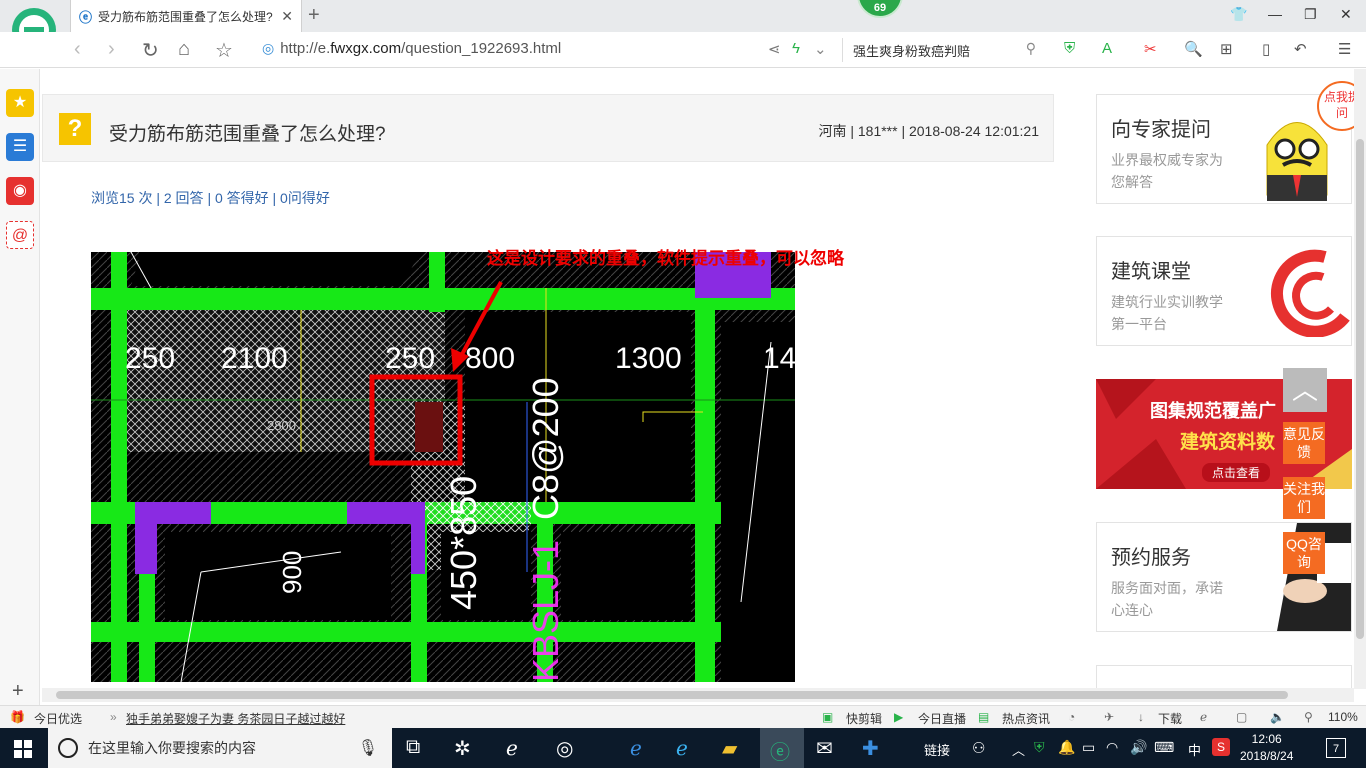  Describe the element at coordinates (1141, 717) in the screenshot. I see `download-icon: ↓` at that location.